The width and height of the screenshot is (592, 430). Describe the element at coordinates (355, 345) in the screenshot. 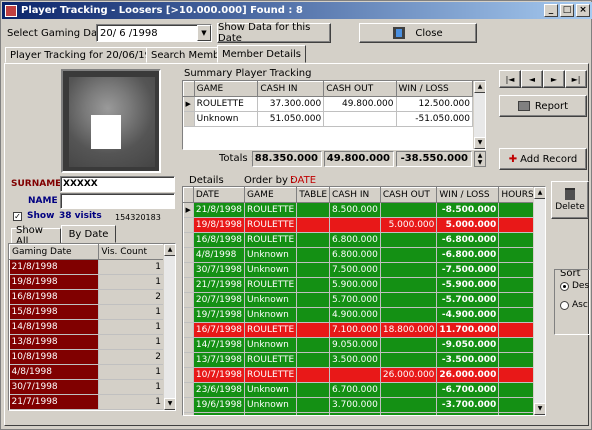

I see `details-cell: 9.050.000` at that location.